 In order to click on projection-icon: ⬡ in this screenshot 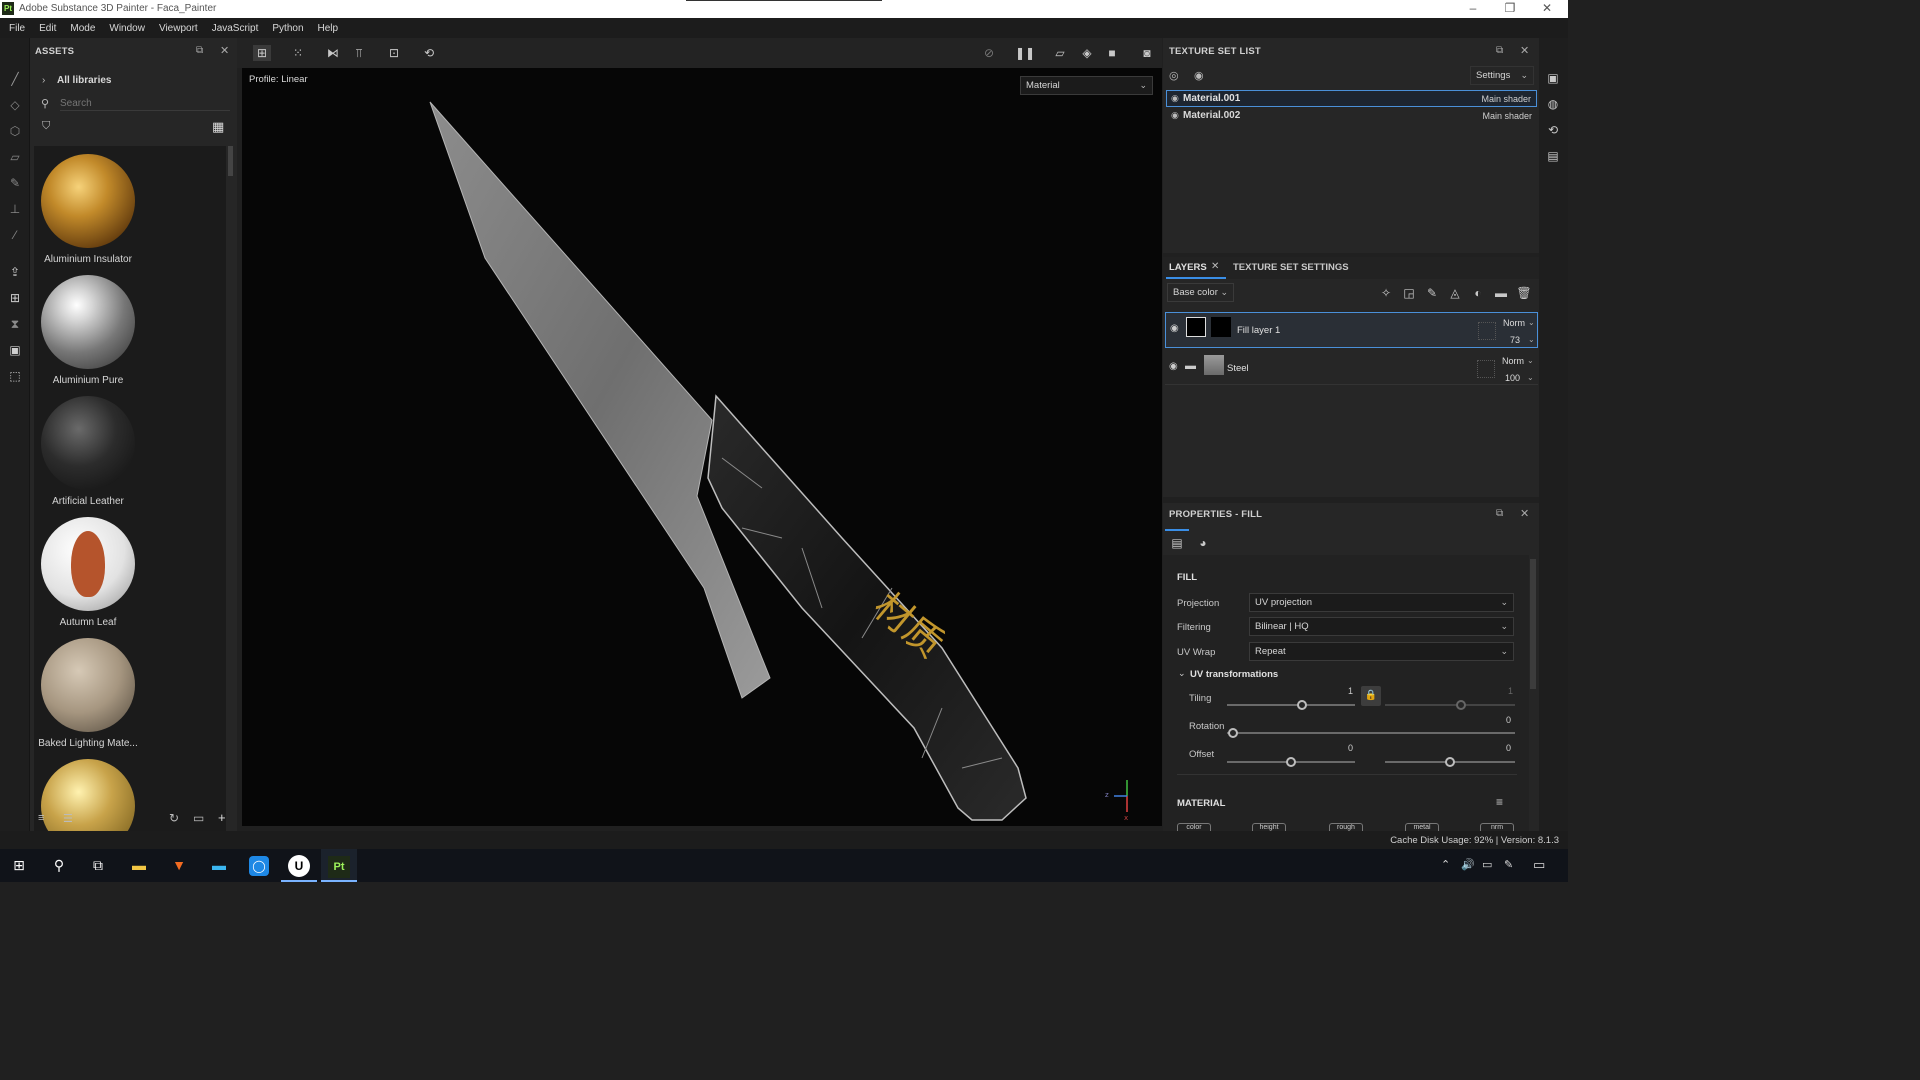, I will do `click(15, 131)`.